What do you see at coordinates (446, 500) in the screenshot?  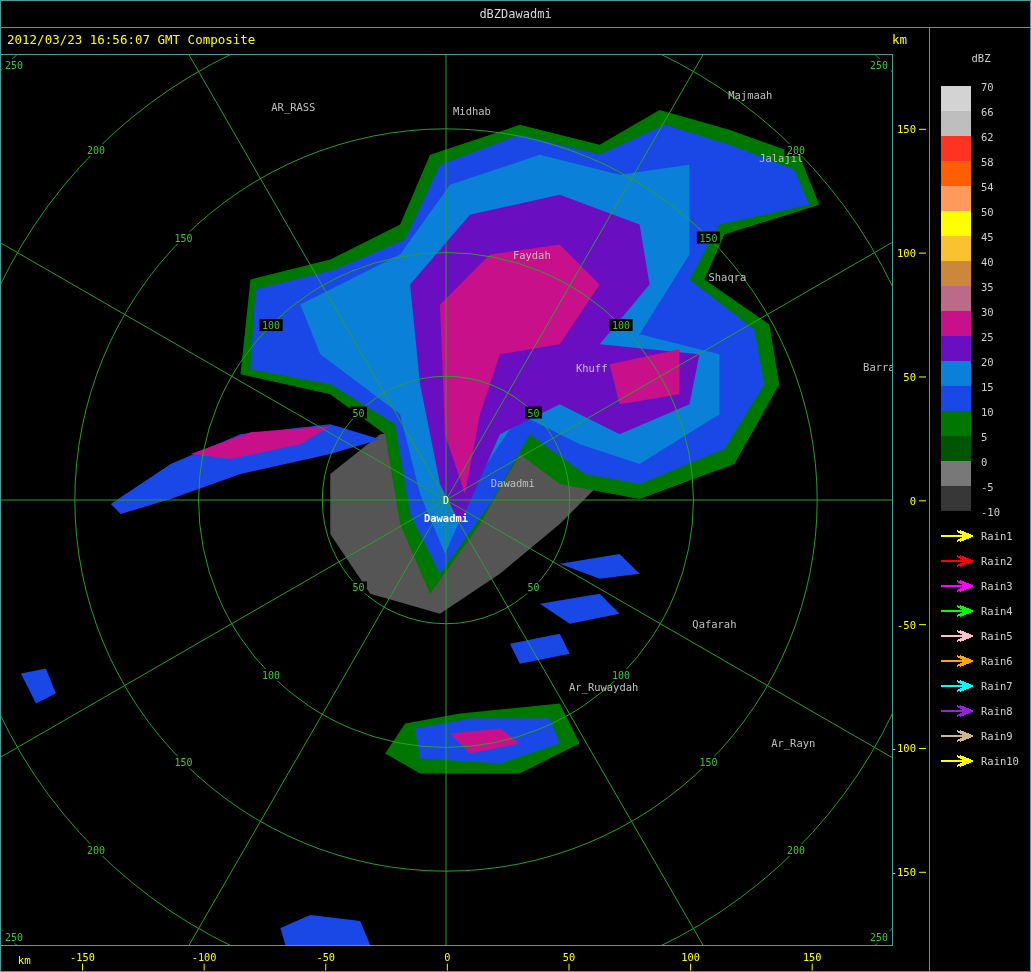 I see `site-marker: D` at bounding box center [446, 500].